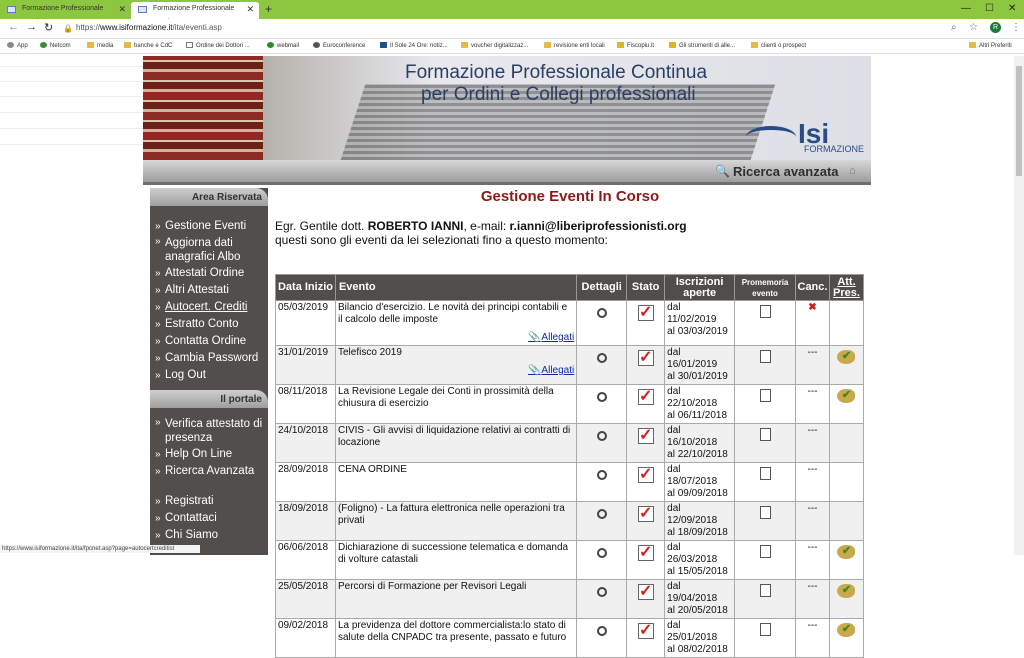  I want to click on greeting-prefix: Egr. Gentile dott., so click(321, 226).